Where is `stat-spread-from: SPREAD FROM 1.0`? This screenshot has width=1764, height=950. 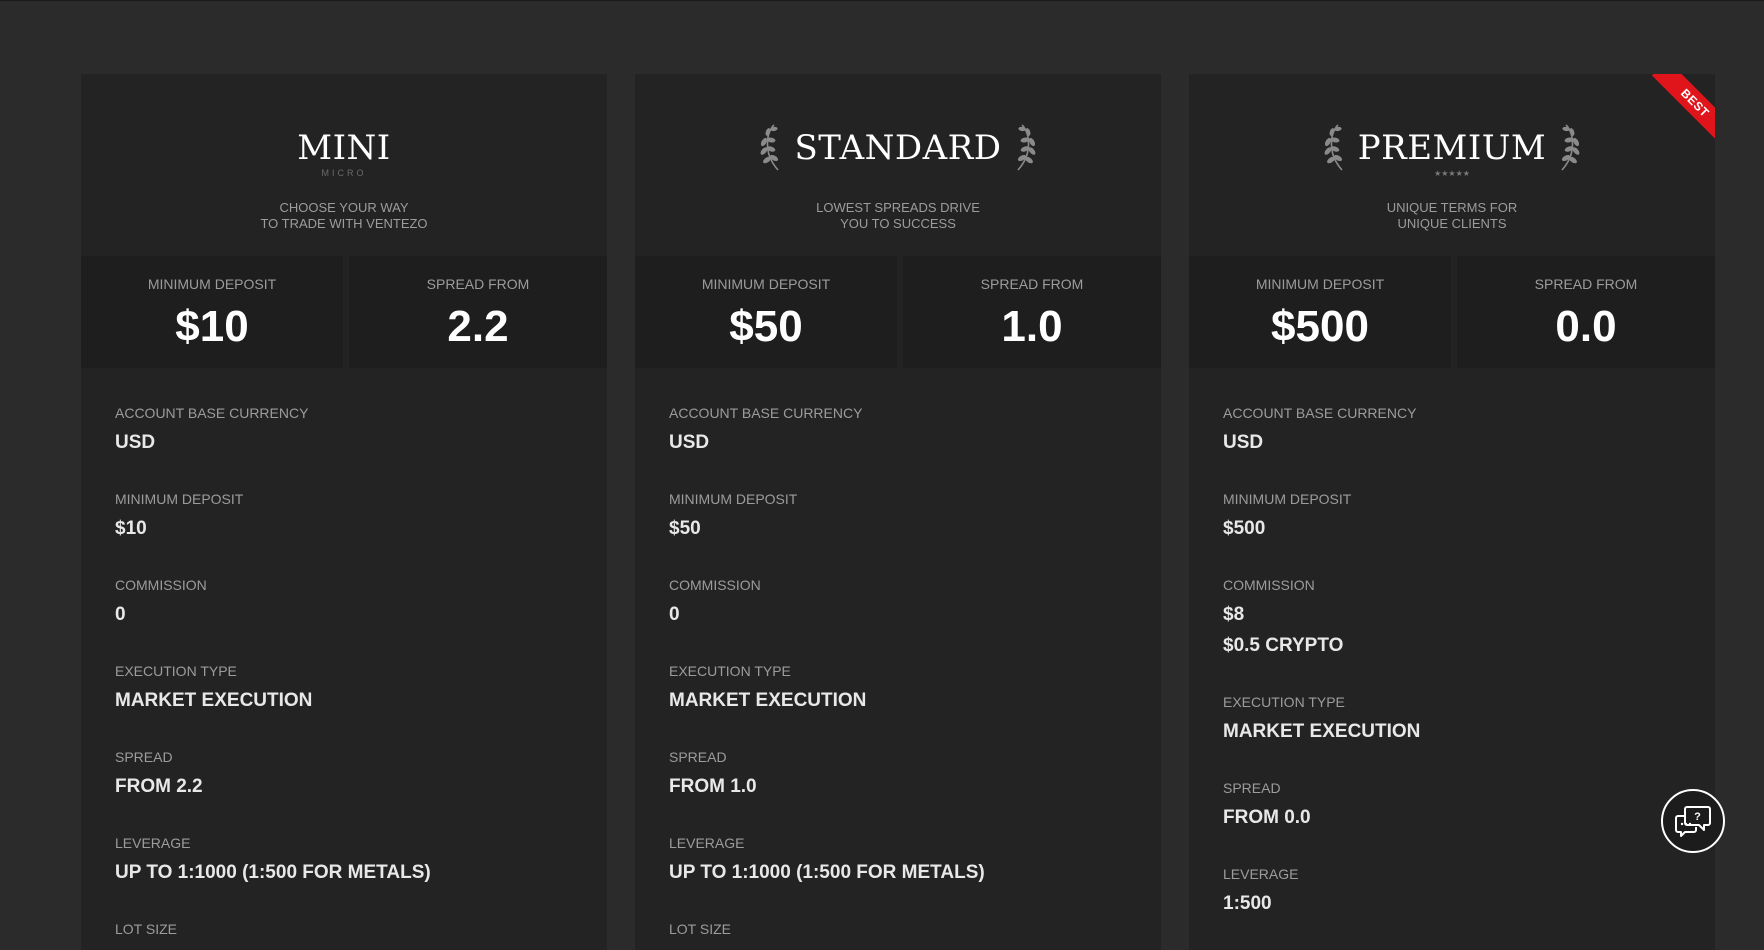 stat-spread-from: SPREAD FROM 1.0 is located at coordinates (1032, 312).